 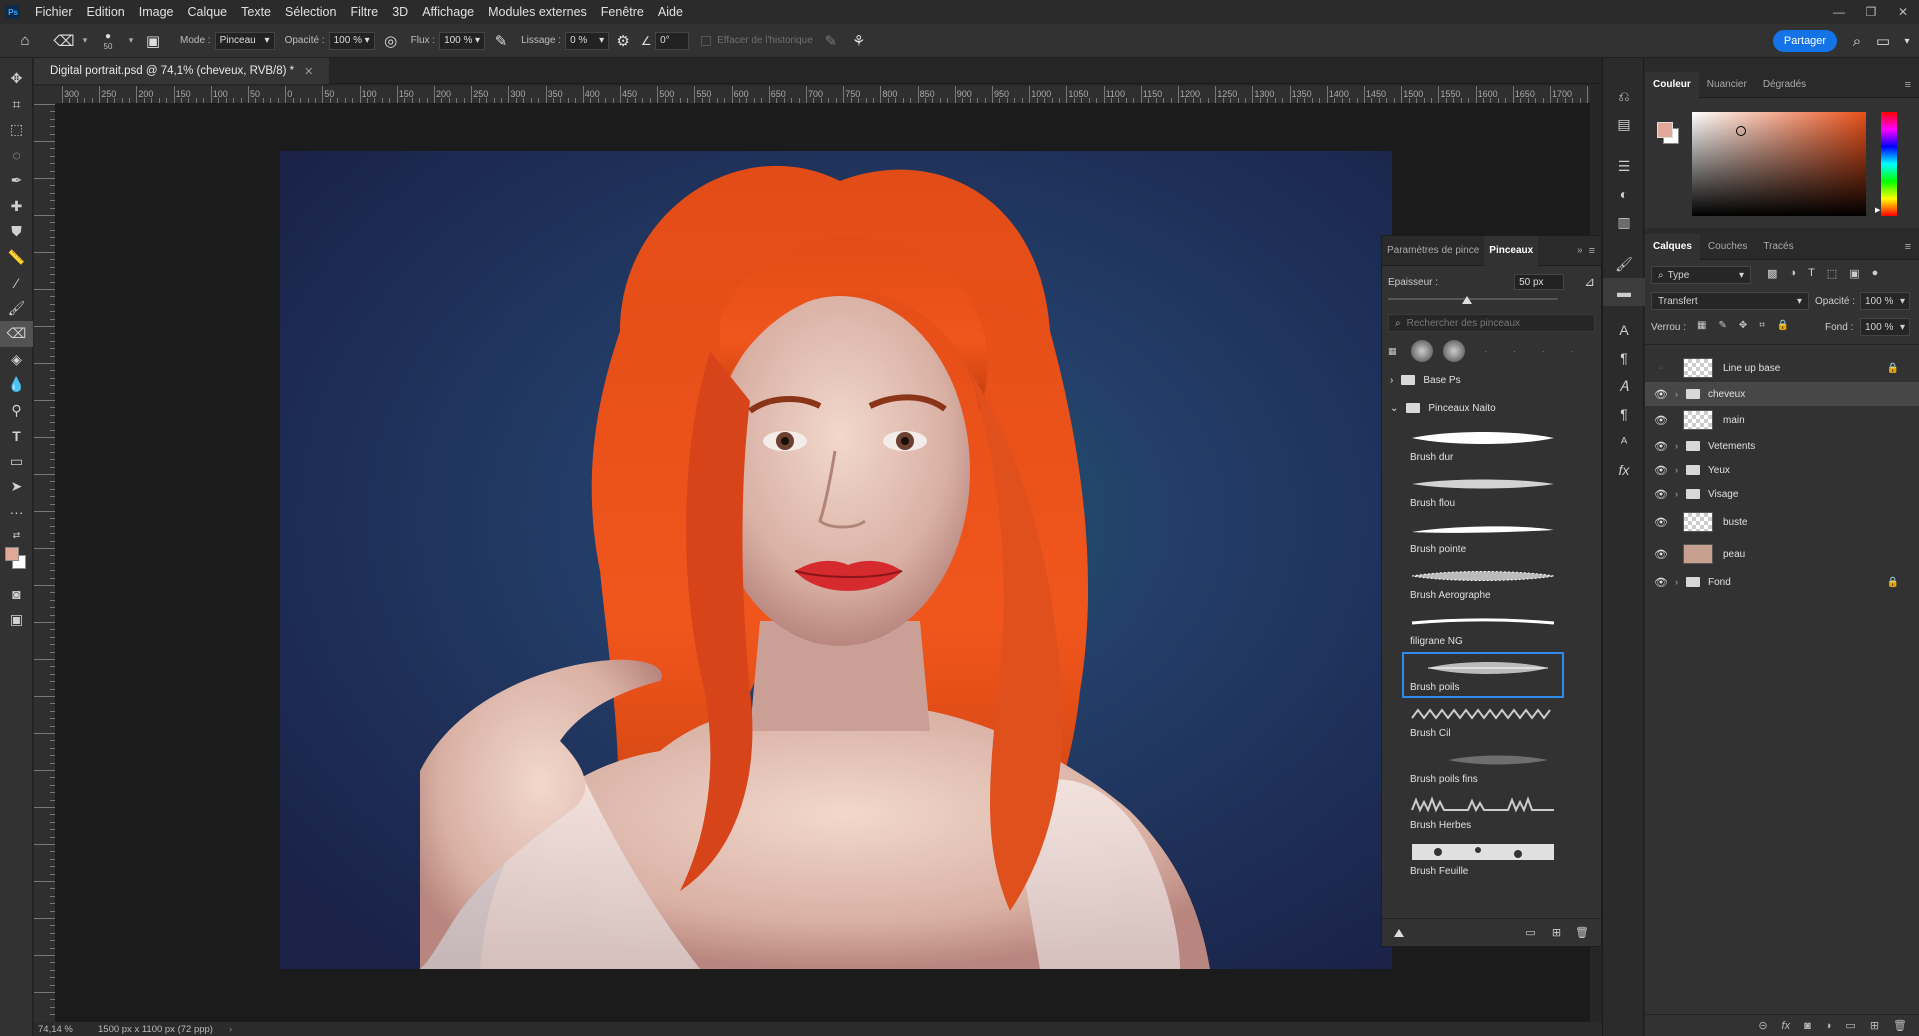 I want to click on workspace-icon: ▭, so click(x=1883, y=41).